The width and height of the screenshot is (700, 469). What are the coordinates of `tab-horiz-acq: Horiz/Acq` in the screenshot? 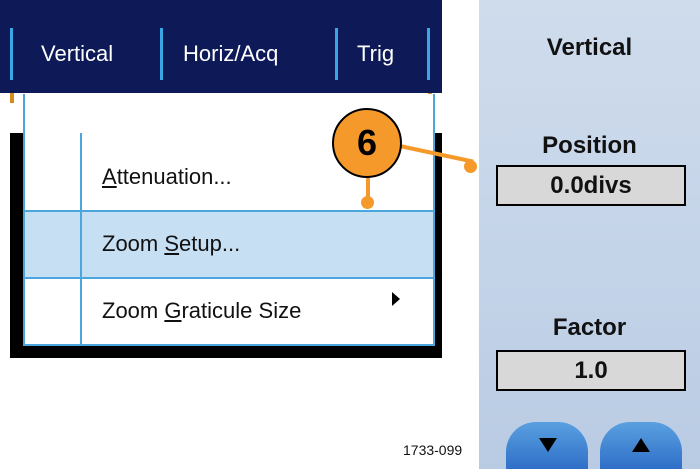 It's located at (230, 54).